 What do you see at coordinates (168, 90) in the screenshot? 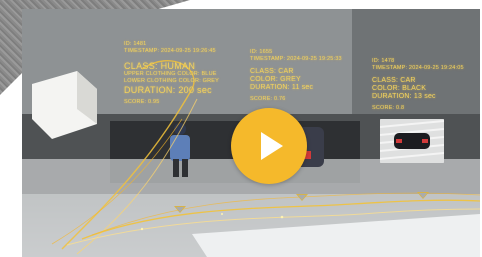
I see `detection-duration: DURATION: 200 sec` at bounding box center [168, 90].